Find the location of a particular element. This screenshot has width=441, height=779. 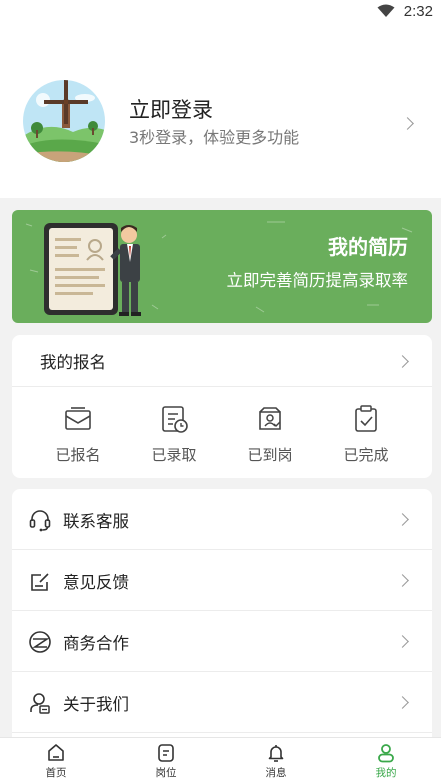

login-profile-row: 立即登录 3秒登录，体验更多功能 is located at coordinates (220, 124).